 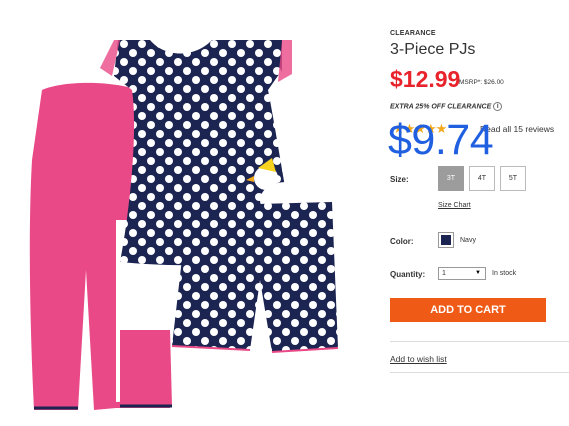 What do you see at coordinates (513, 178) in the screenshot?
I see `size-option-5t: 5T` at bounding box center [513, 178].